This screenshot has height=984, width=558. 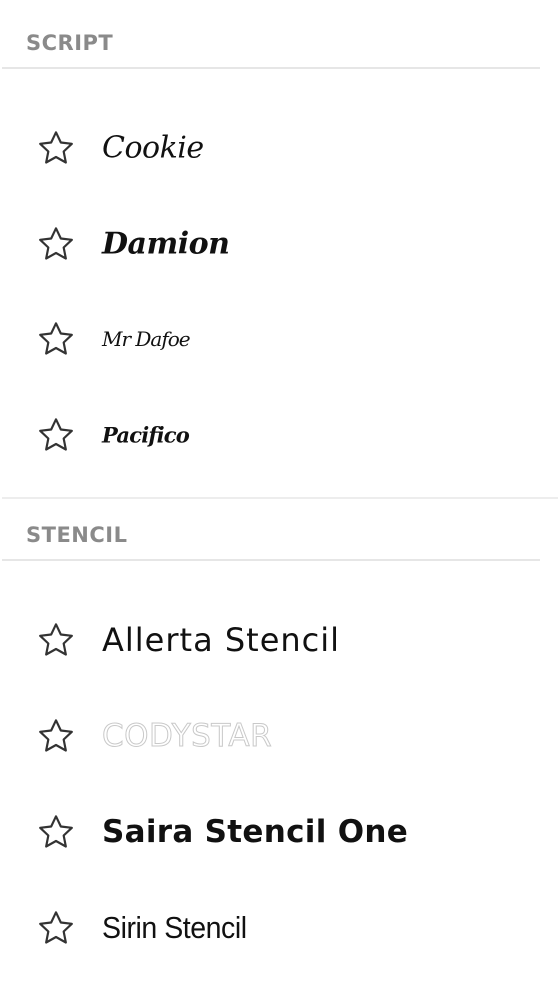 What do you see at coordinates (146, 339) in the screenshot?
I see `font-name: Mr Dafoe` at bounding box center [146, 339].